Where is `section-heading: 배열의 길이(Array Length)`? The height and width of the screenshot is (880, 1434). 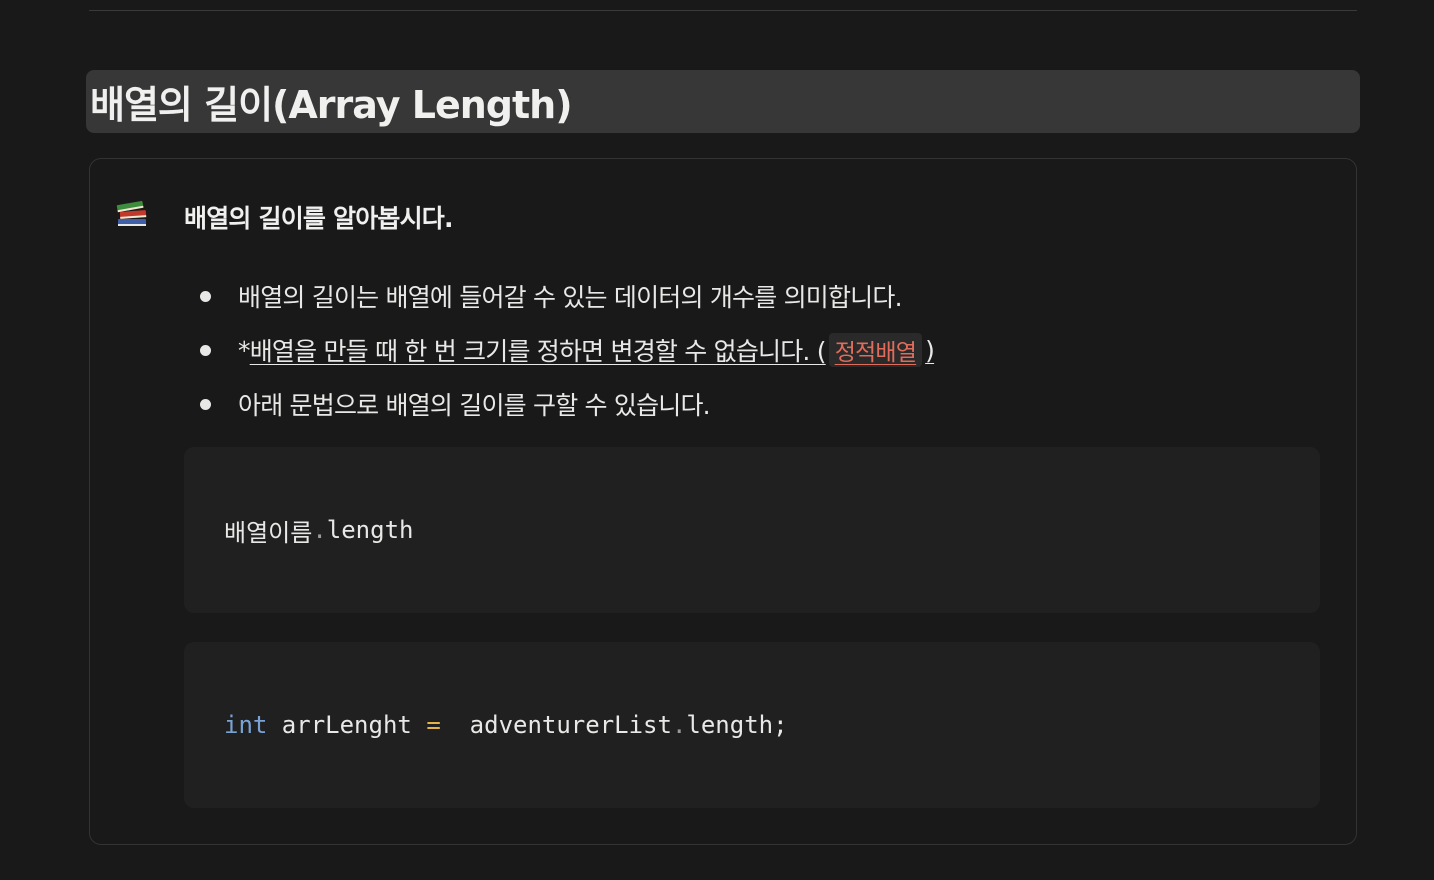 section-heading: 배열의 길이(Array Length) is located at coordinates (723, 101).